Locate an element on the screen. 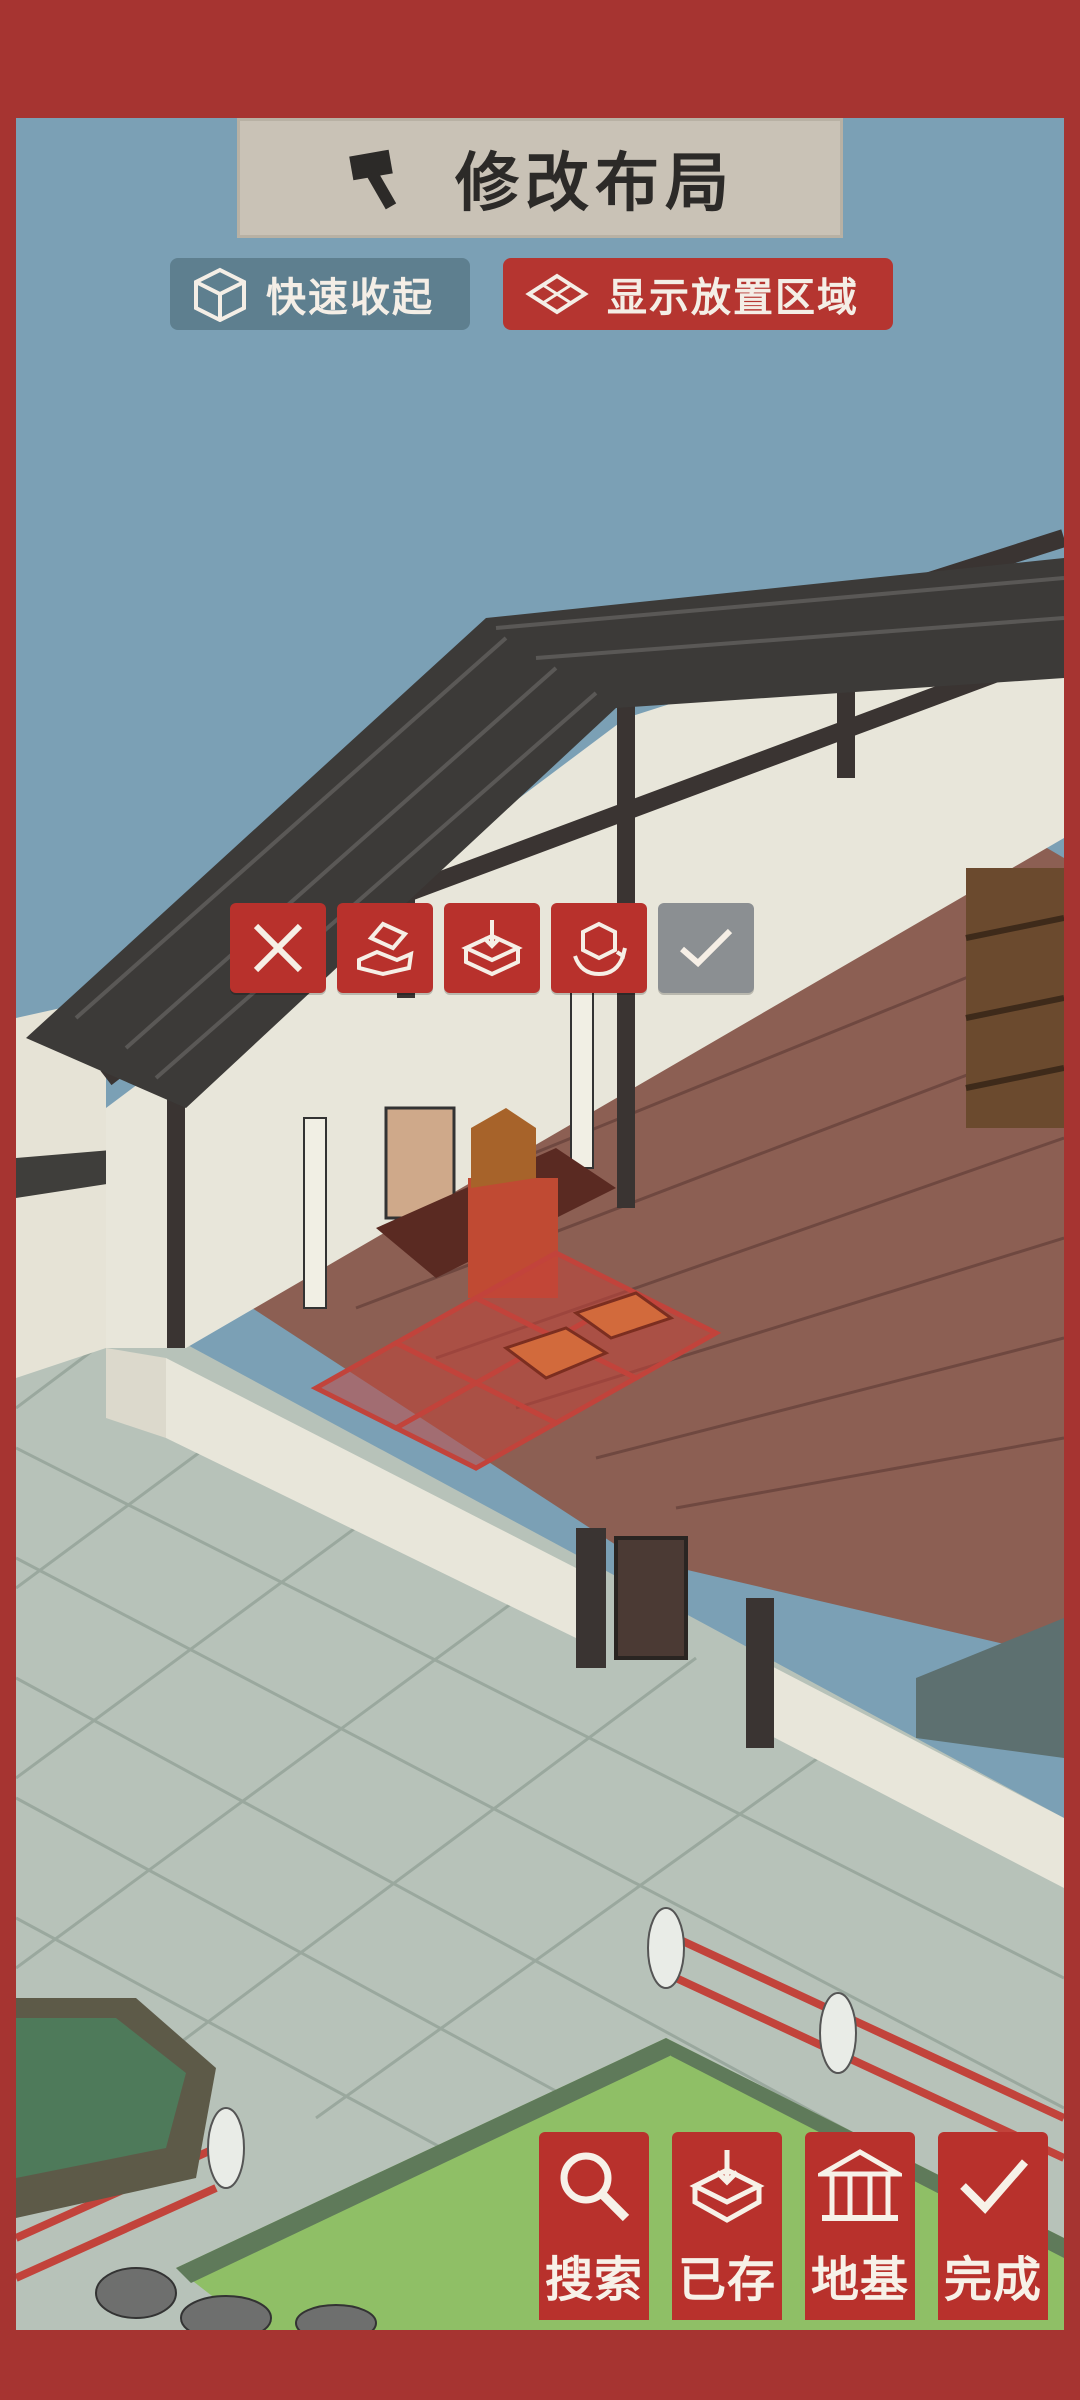  rotate-item-button is located at coordinates (599, 948).